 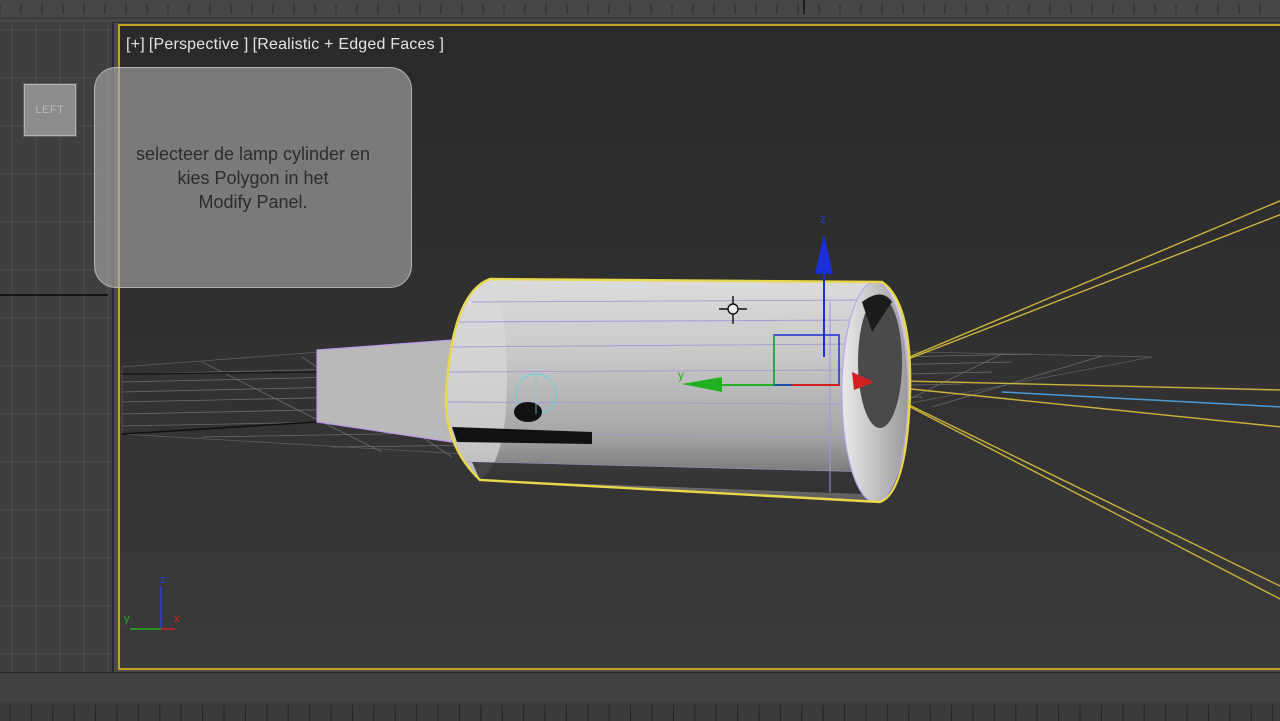 I want to click on tripod-y-label: y, so click(x=127, y=619).